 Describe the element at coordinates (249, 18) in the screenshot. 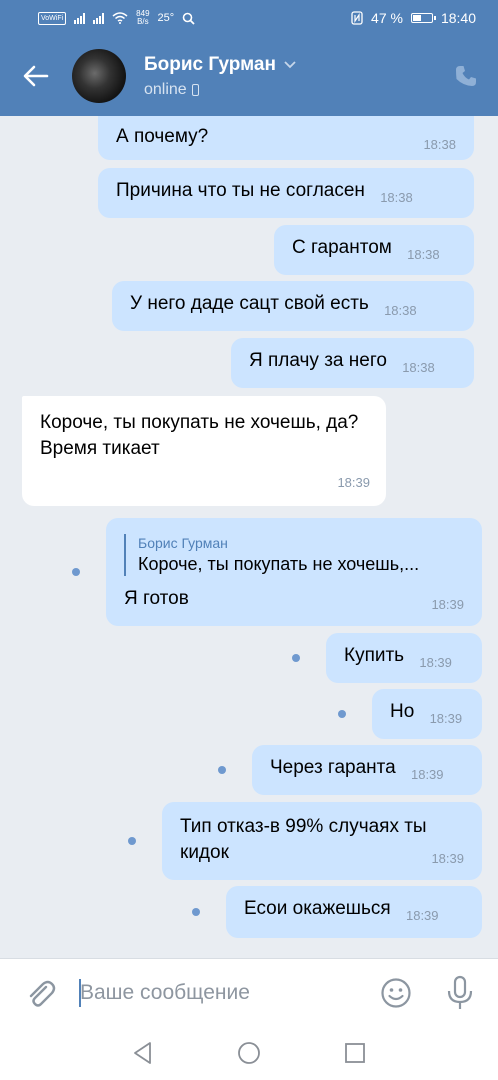

I see `status-bar: VoWiFi 849 B/s 25° 47 % 18:40` at that location.